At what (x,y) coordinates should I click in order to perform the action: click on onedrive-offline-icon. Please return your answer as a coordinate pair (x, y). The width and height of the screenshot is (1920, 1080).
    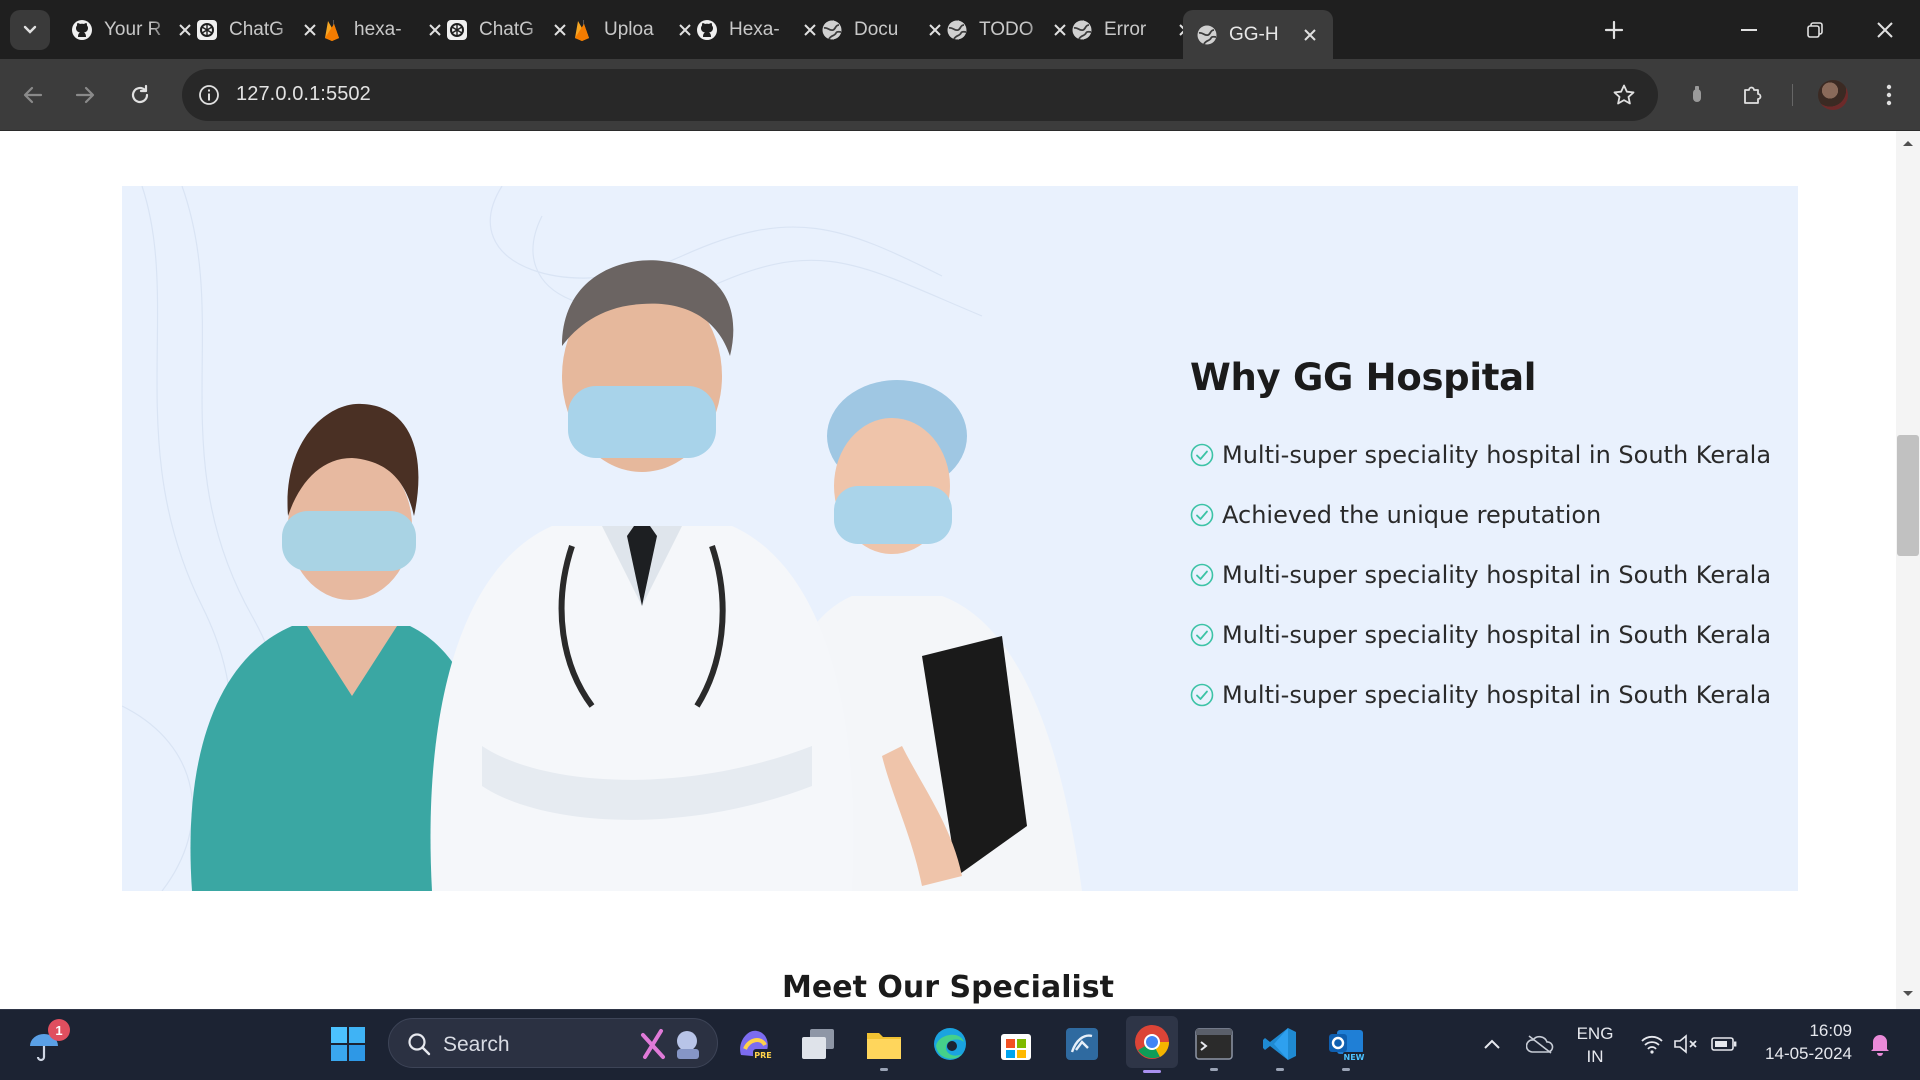
    Looking at the image, I should click on (1540, 1044).